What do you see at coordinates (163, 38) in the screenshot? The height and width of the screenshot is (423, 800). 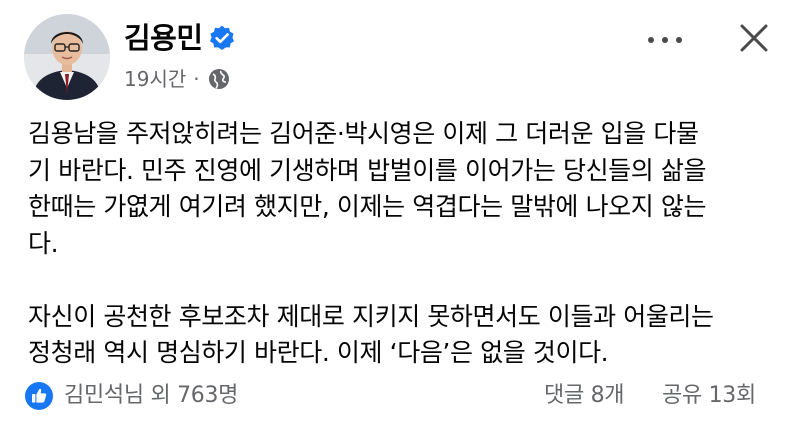 I see `author-name: 김용민` at bounding box center [163, 38].